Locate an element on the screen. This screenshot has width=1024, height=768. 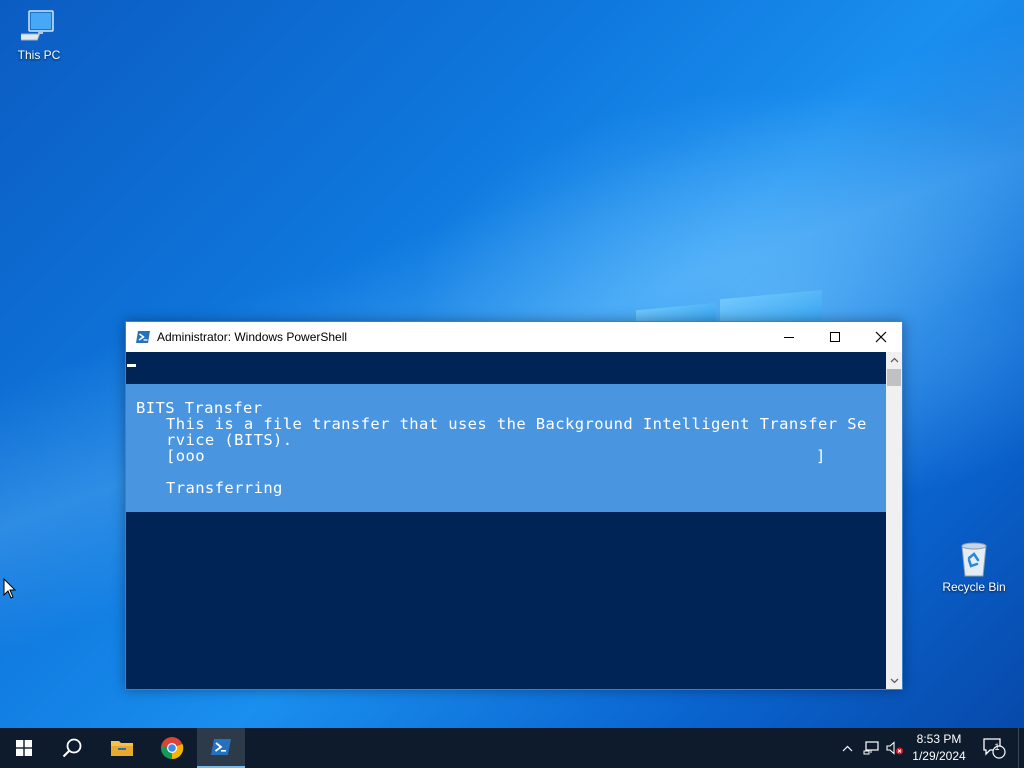
folder-icon is located at coordinates (122, 748).